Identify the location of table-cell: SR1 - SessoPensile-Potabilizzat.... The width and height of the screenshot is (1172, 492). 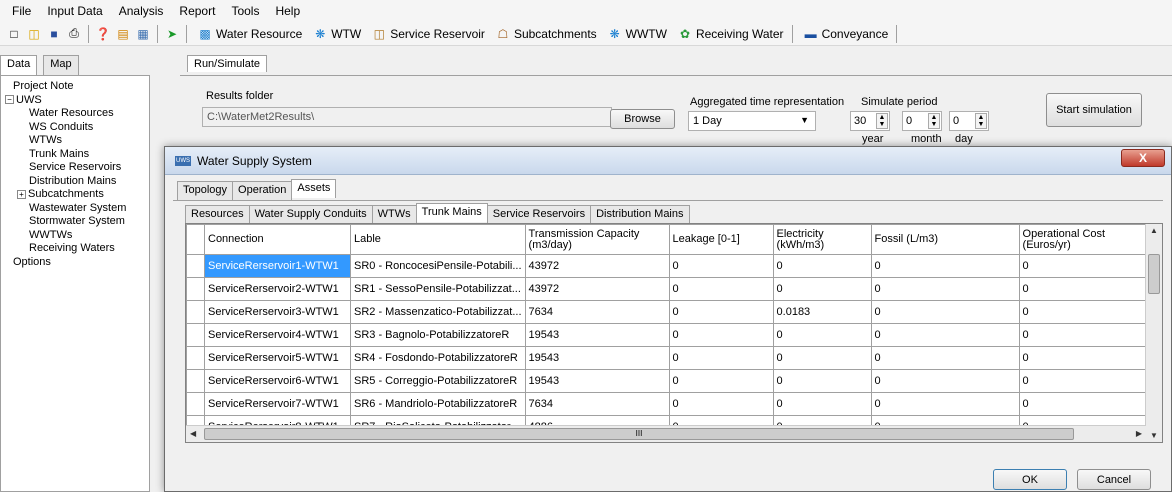
(438, 289).